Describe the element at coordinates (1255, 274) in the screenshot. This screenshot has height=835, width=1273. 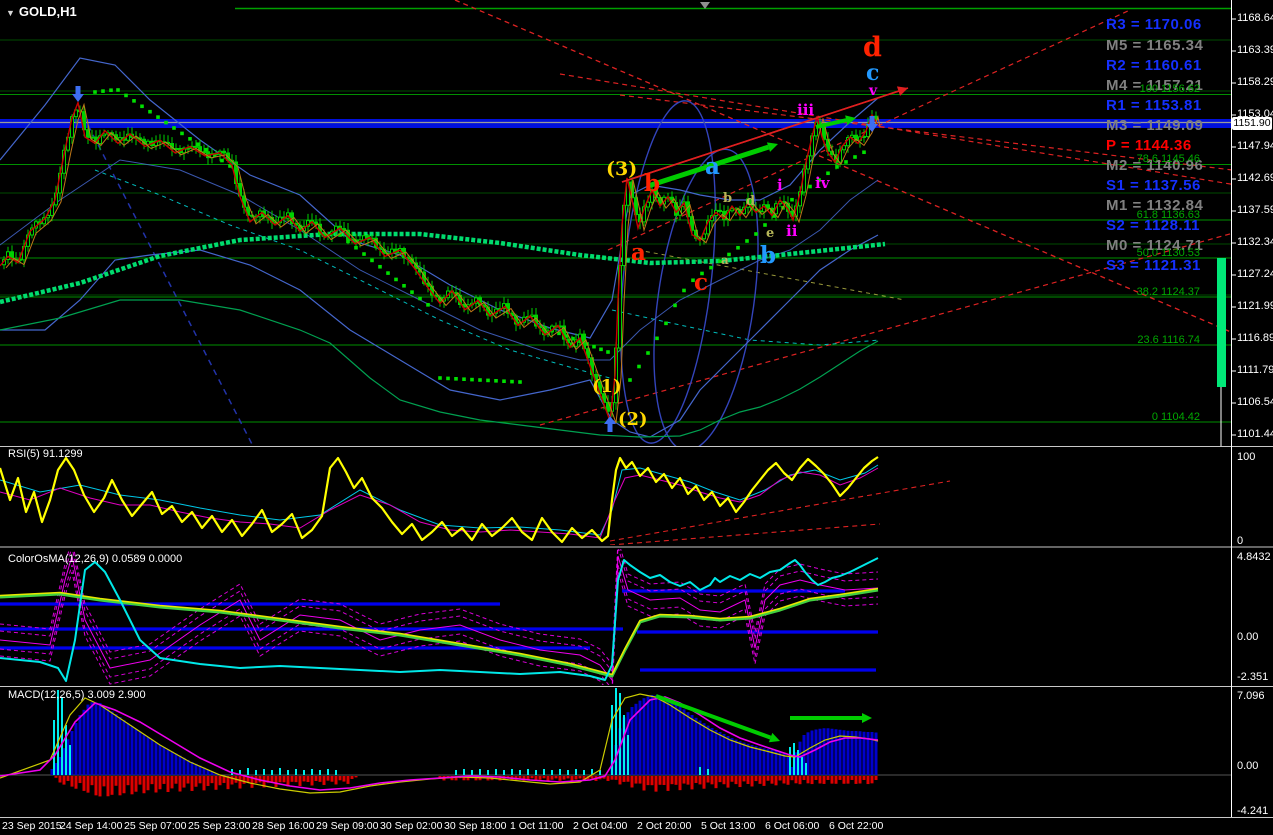
I see `price-tick: 1127.24` at that location.